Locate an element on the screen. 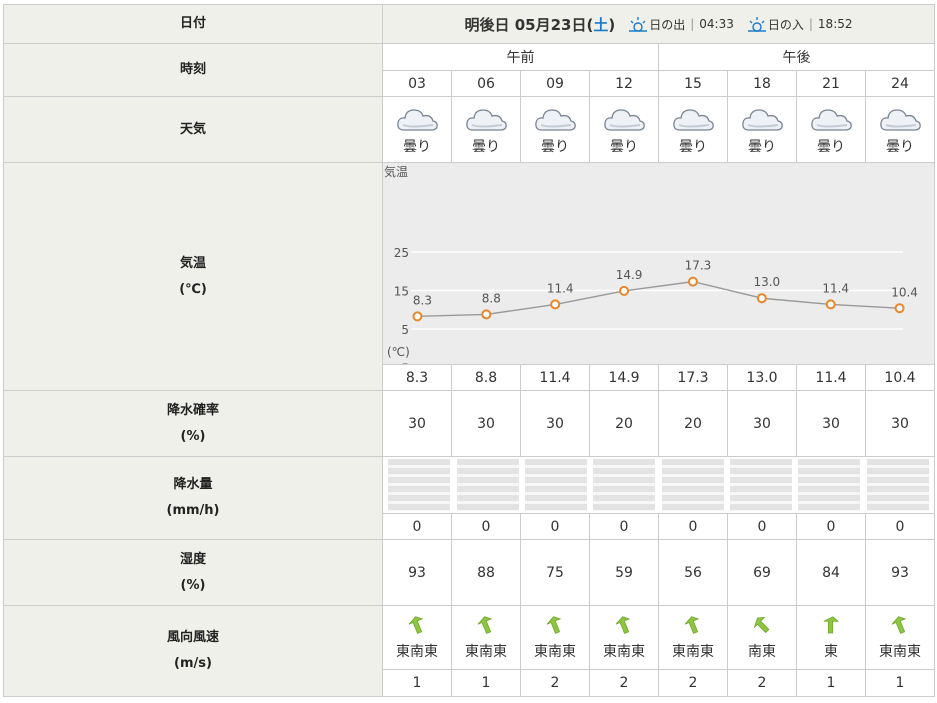 The height and width of the screenshot is (703, 937). date-text: 明後日 05月23日(土) is located at coordinates (540, 24).